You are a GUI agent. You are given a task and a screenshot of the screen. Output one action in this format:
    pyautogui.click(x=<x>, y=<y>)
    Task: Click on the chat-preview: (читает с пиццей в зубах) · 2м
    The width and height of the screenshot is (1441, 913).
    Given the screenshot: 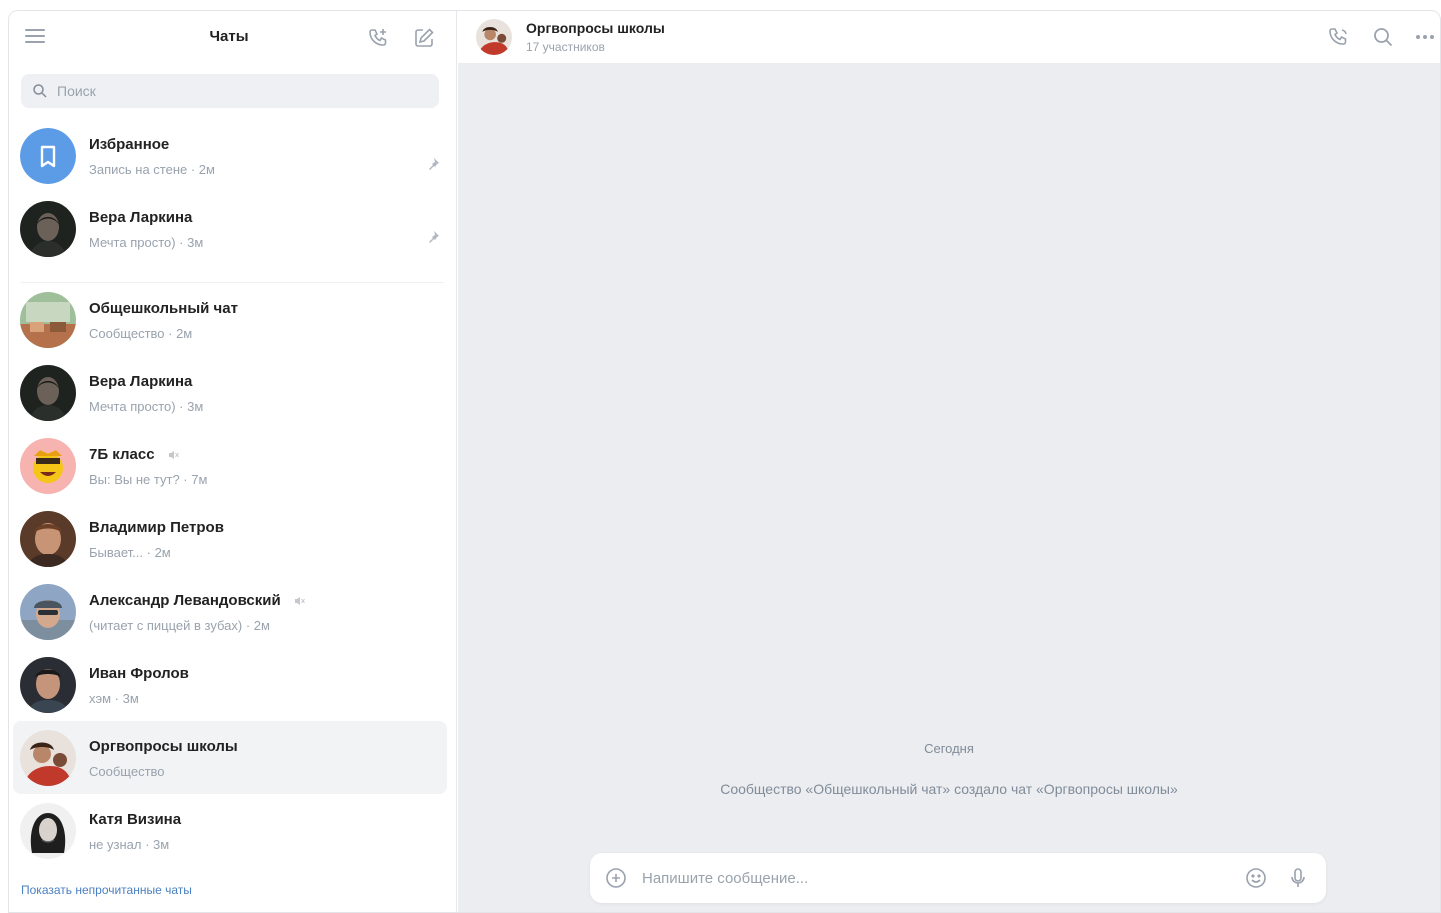 What is the action you would take?
    pyautogui.click(x=179, y=625)
    